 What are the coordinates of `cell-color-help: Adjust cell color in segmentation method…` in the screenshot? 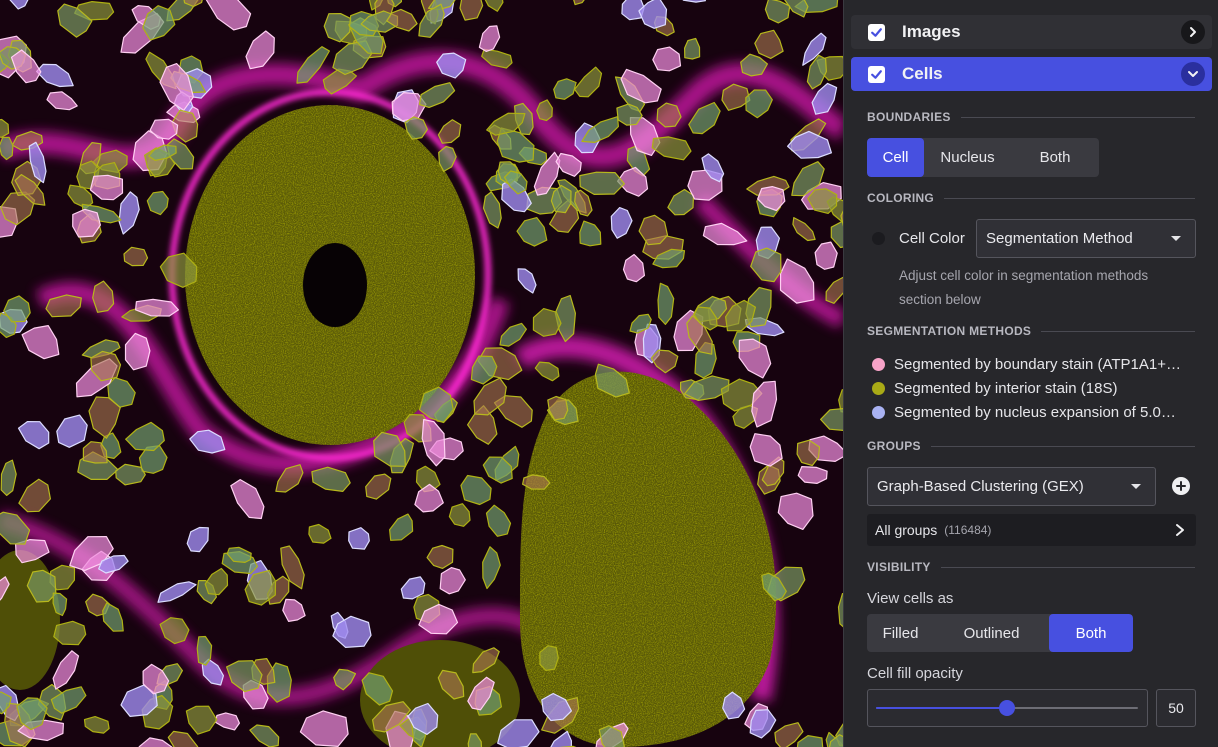 It's located at (1044, 288).